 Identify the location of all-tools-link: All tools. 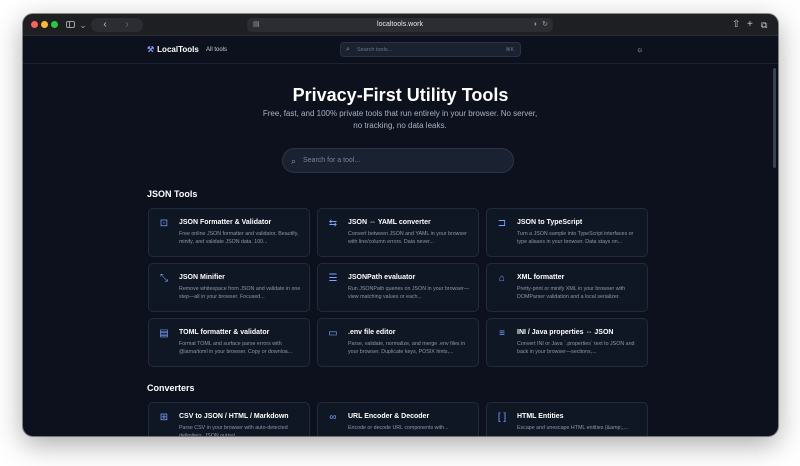
(216, 50).